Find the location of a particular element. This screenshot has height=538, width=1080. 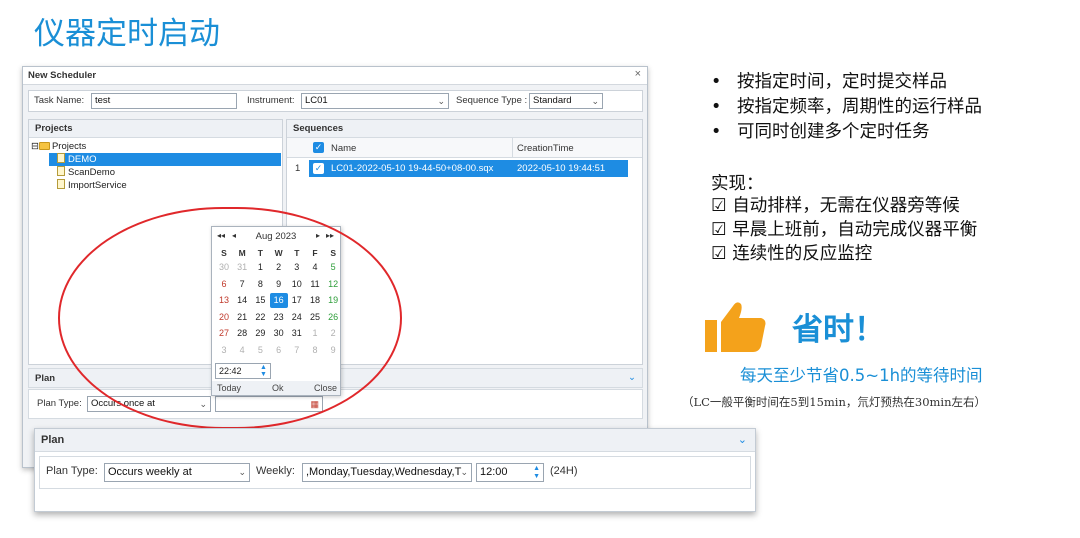

tree-item-demo: DEMO is located at coordinates (165, 159).